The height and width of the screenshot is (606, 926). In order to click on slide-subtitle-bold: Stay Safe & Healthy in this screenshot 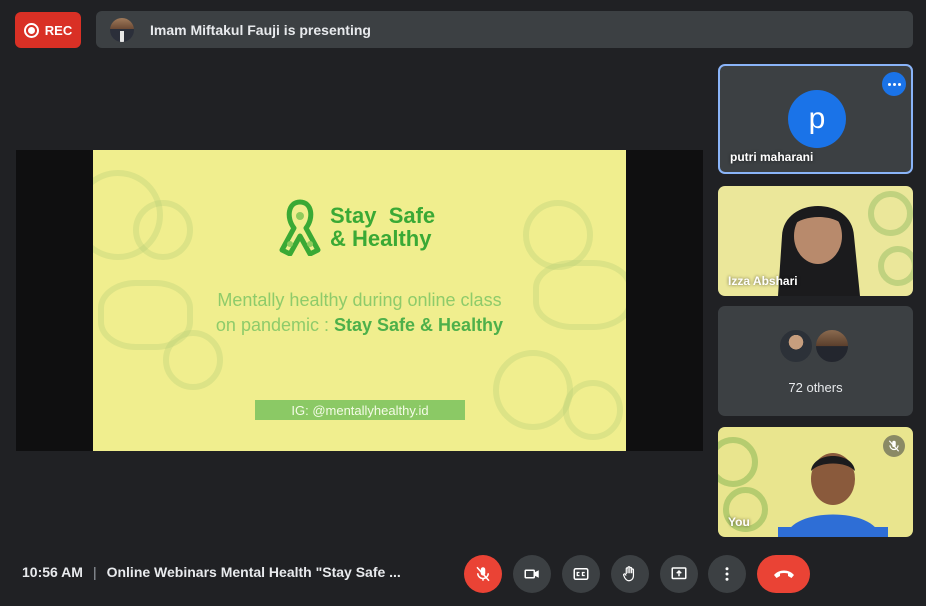, I will do `click(419, 325)`.